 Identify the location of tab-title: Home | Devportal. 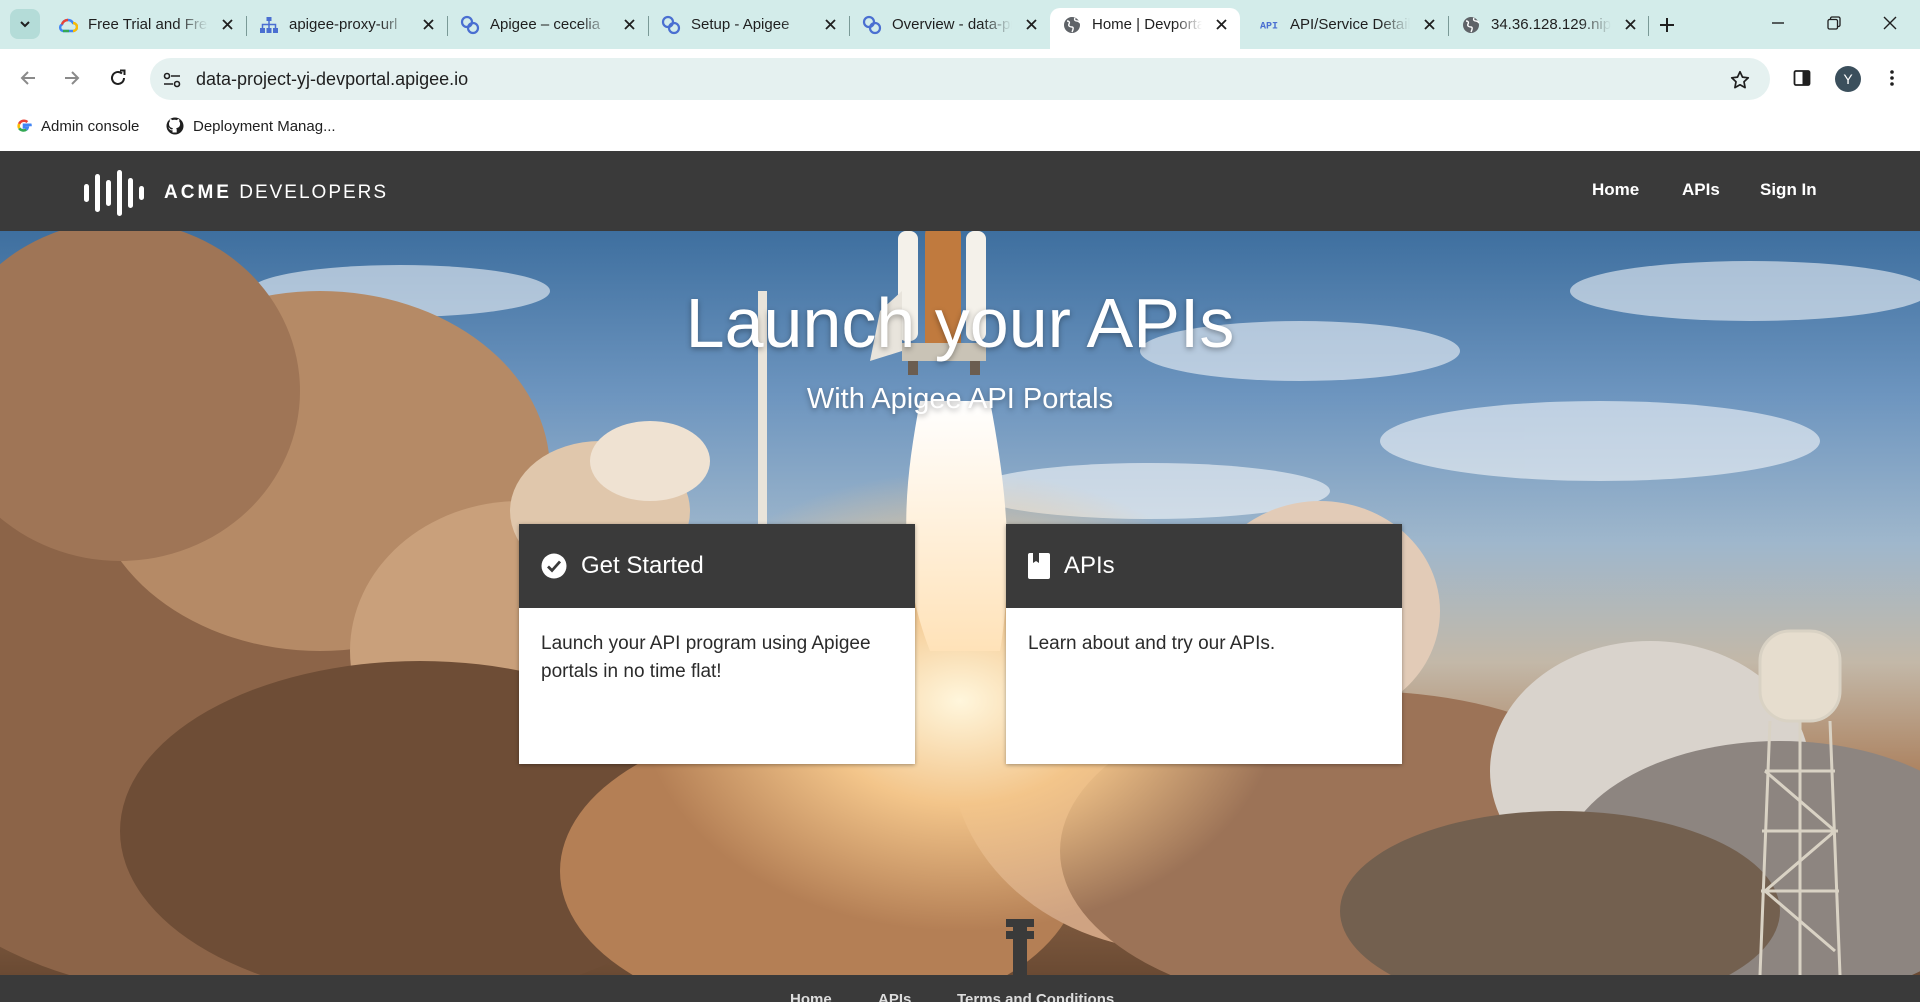
(1147, 24).